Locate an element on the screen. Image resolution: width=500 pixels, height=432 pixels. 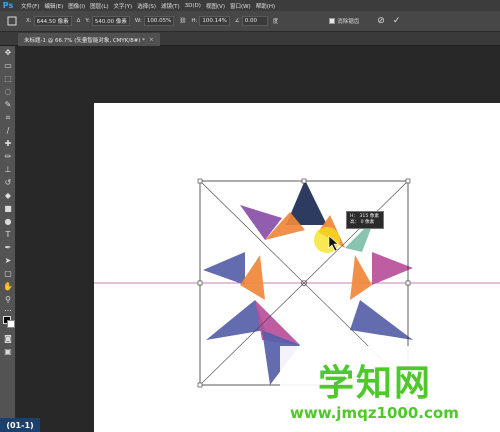
antialias-label: 消除锯齿 is located at coordinates (348, 22).